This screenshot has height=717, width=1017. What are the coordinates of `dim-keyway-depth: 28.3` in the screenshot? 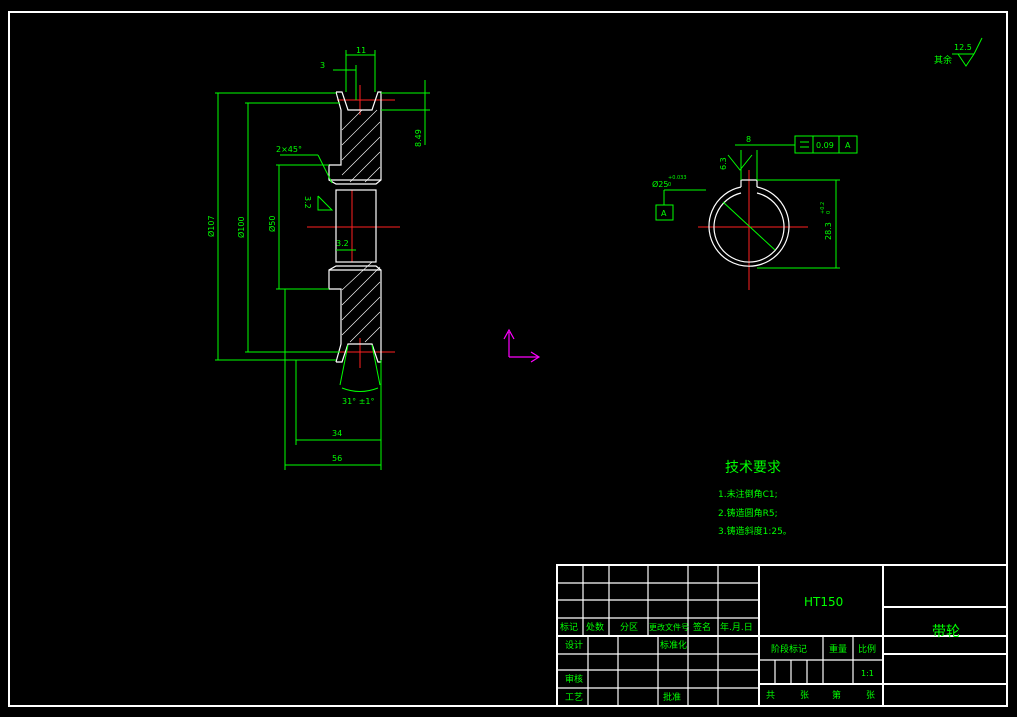 It's located at (828, 231).